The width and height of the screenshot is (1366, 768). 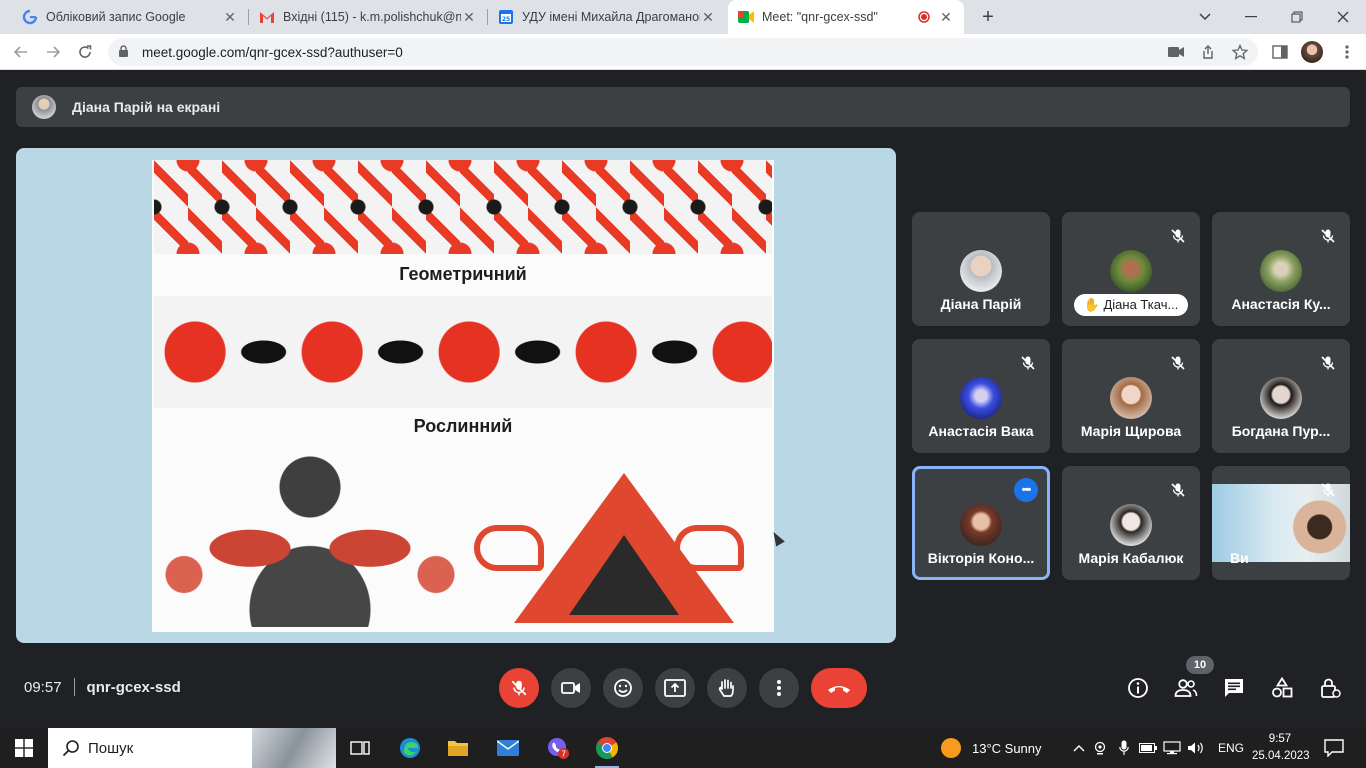 I want to click on calendar-icon: 25, so click(x=506, y=17).